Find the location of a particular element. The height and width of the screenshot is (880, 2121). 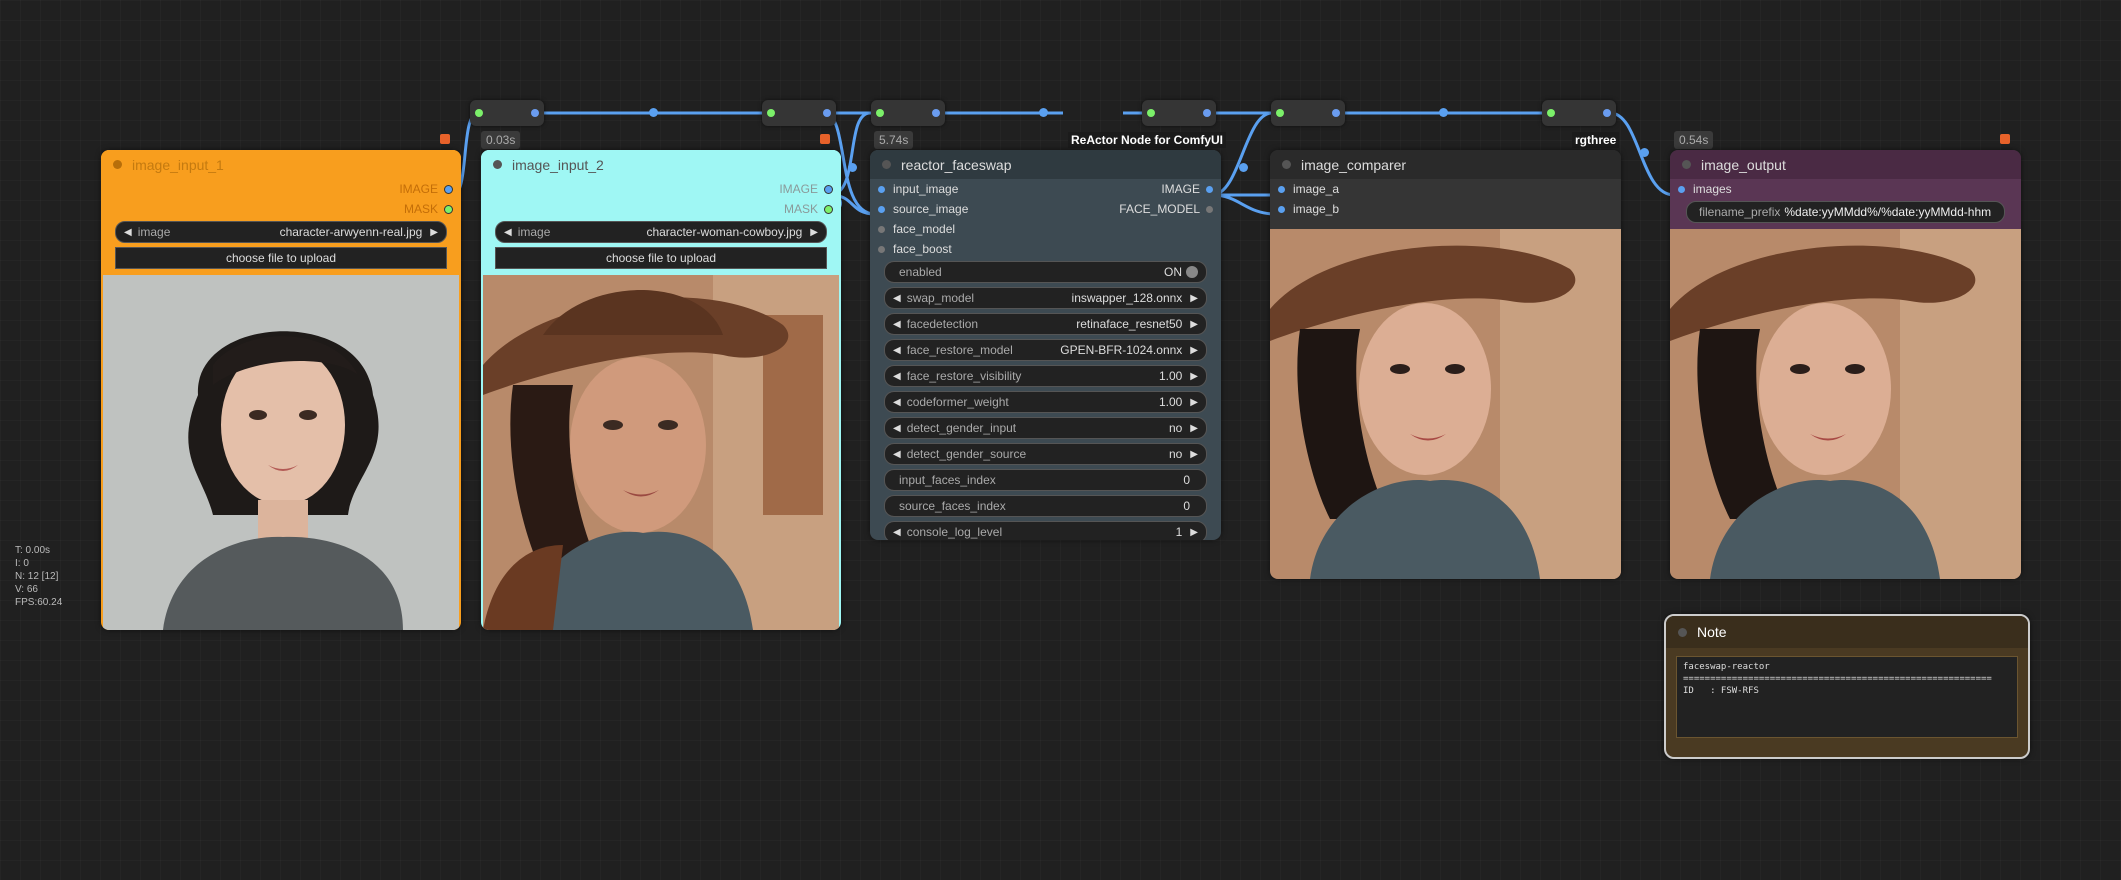

node-title-bar: image_comparer is located at coordinates (1445, 164).